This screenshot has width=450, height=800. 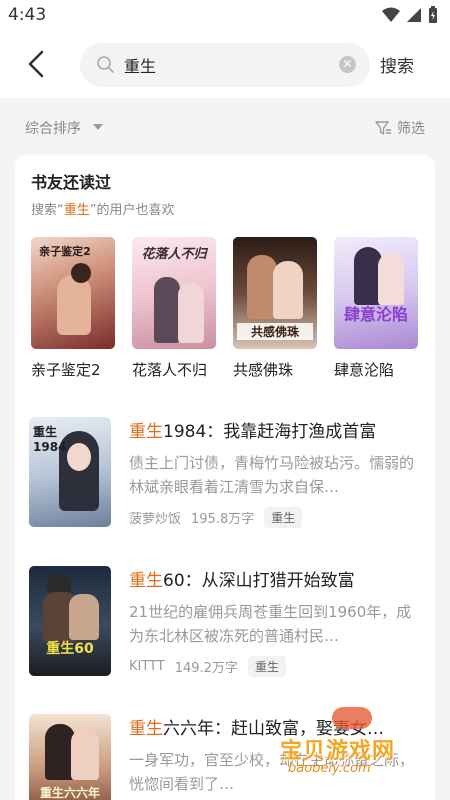 What do you see at coordinates (225, 127) in the screenshot?
I see `sort-bar: 综合排序 筛选` at bounding box center [225, 127].